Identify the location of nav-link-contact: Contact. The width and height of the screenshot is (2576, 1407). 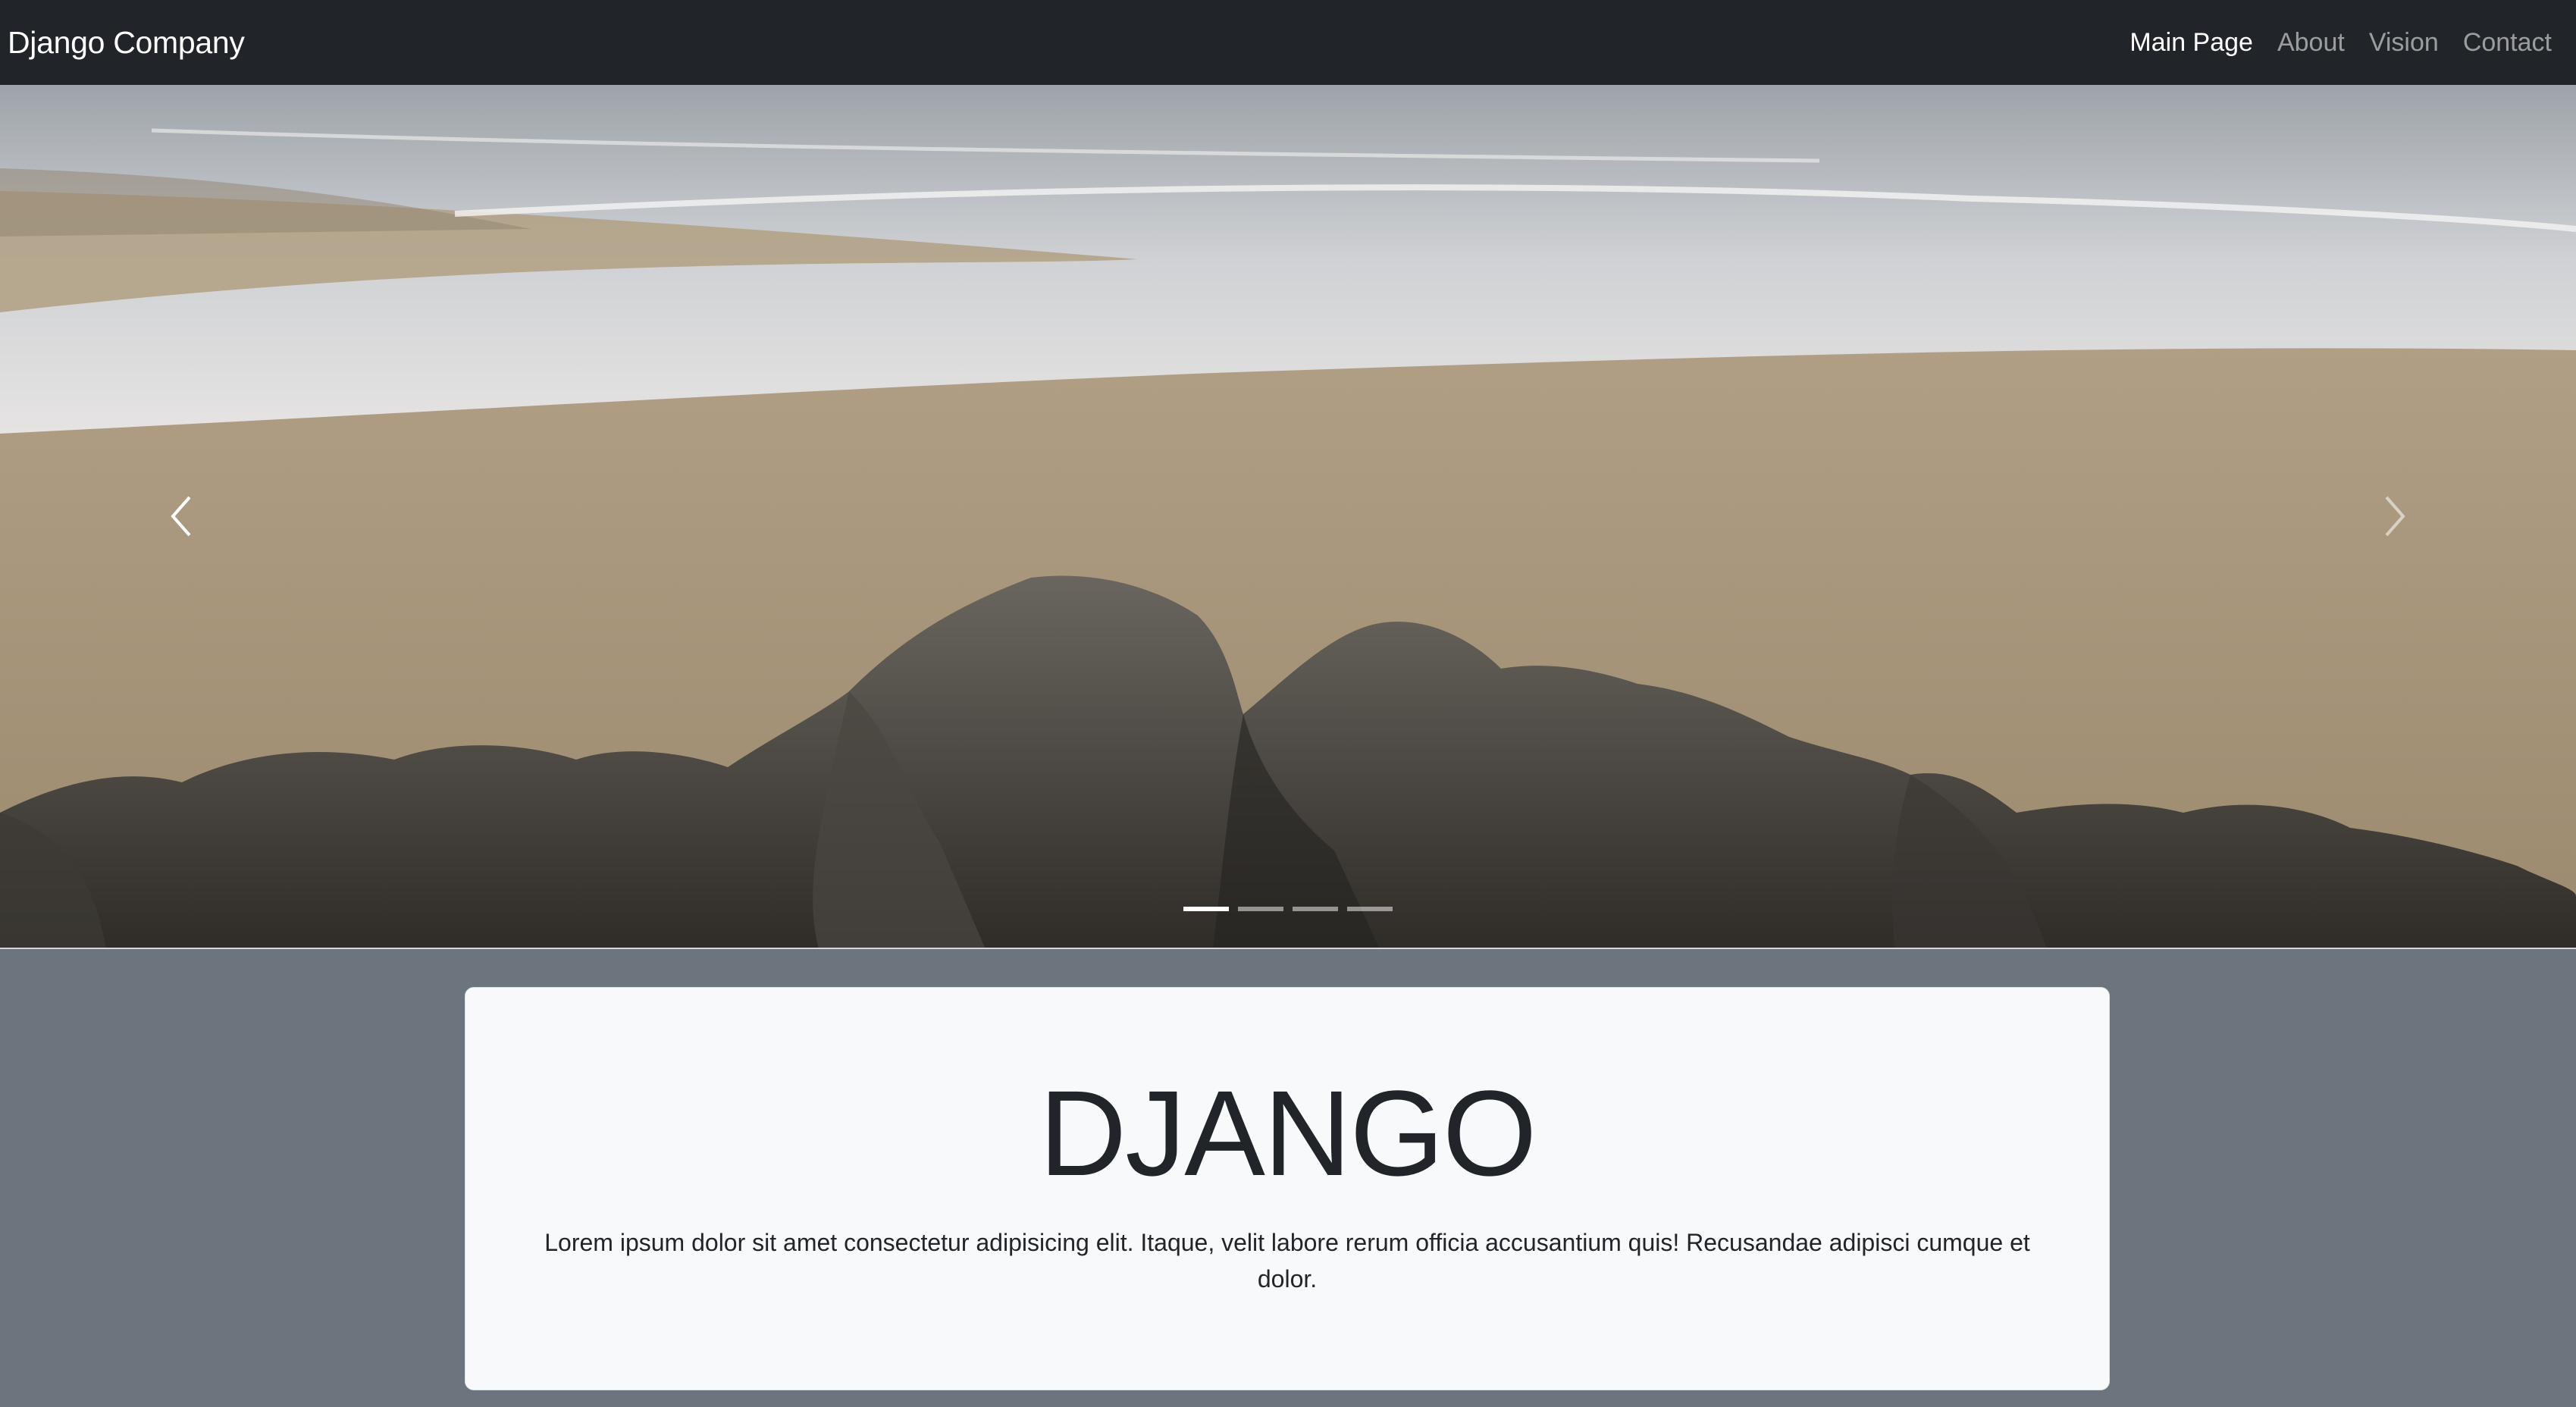
(2507, 43).